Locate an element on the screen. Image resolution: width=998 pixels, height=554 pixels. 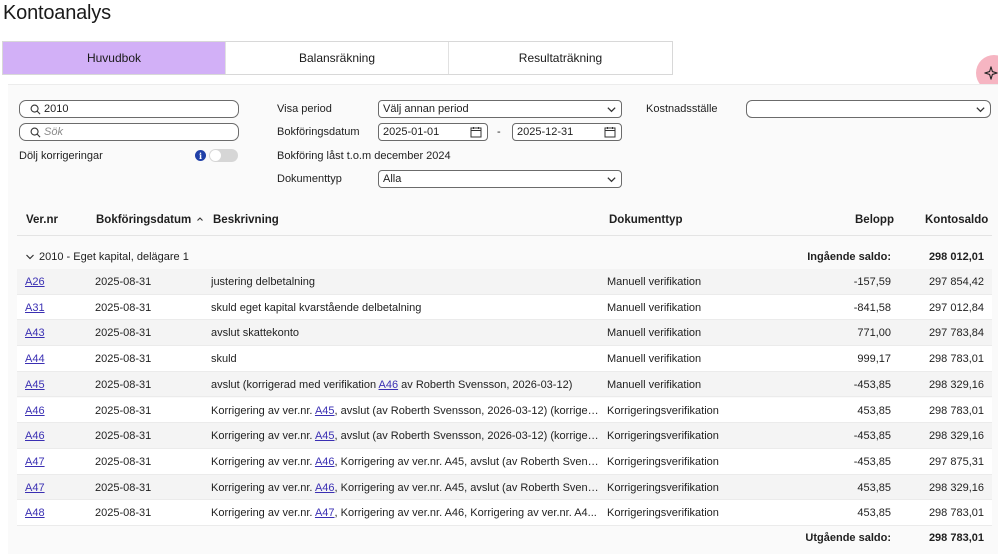
col-header-ver: Ver.nr is located at coordinates (42, 220).